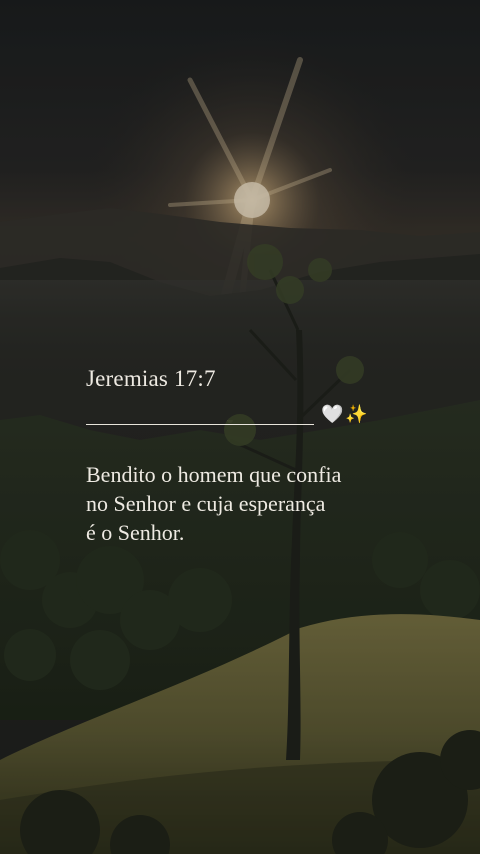 Image resolution: width=480 pixels, height=854 pixels. I want to click on sparkles-icon: ✨, so click(356, 414).